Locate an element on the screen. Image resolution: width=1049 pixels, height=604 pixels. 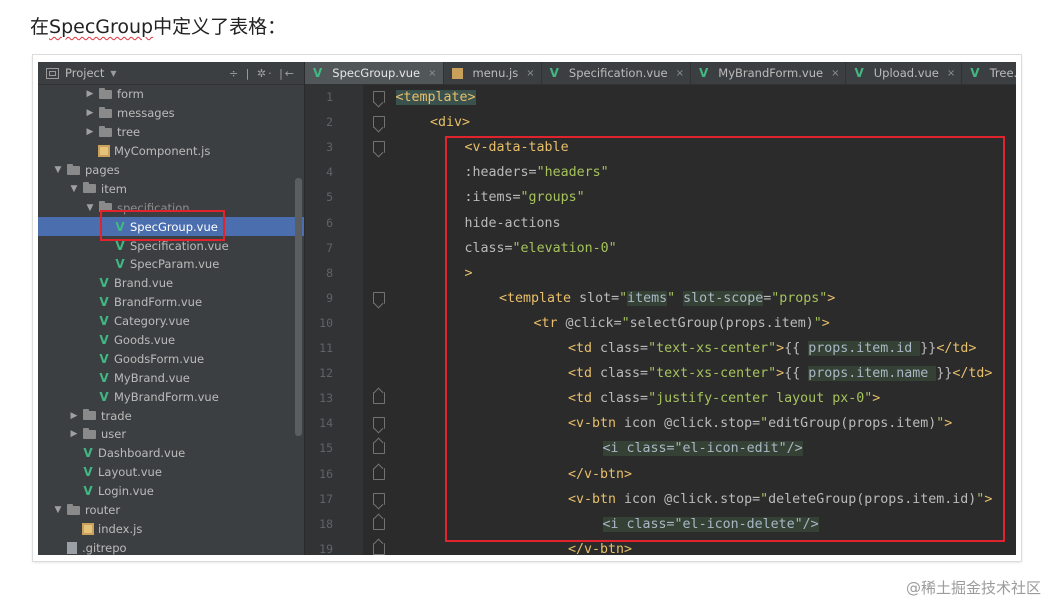
tree-item: V MyBrand.vue is located at coordinates (171, 377).